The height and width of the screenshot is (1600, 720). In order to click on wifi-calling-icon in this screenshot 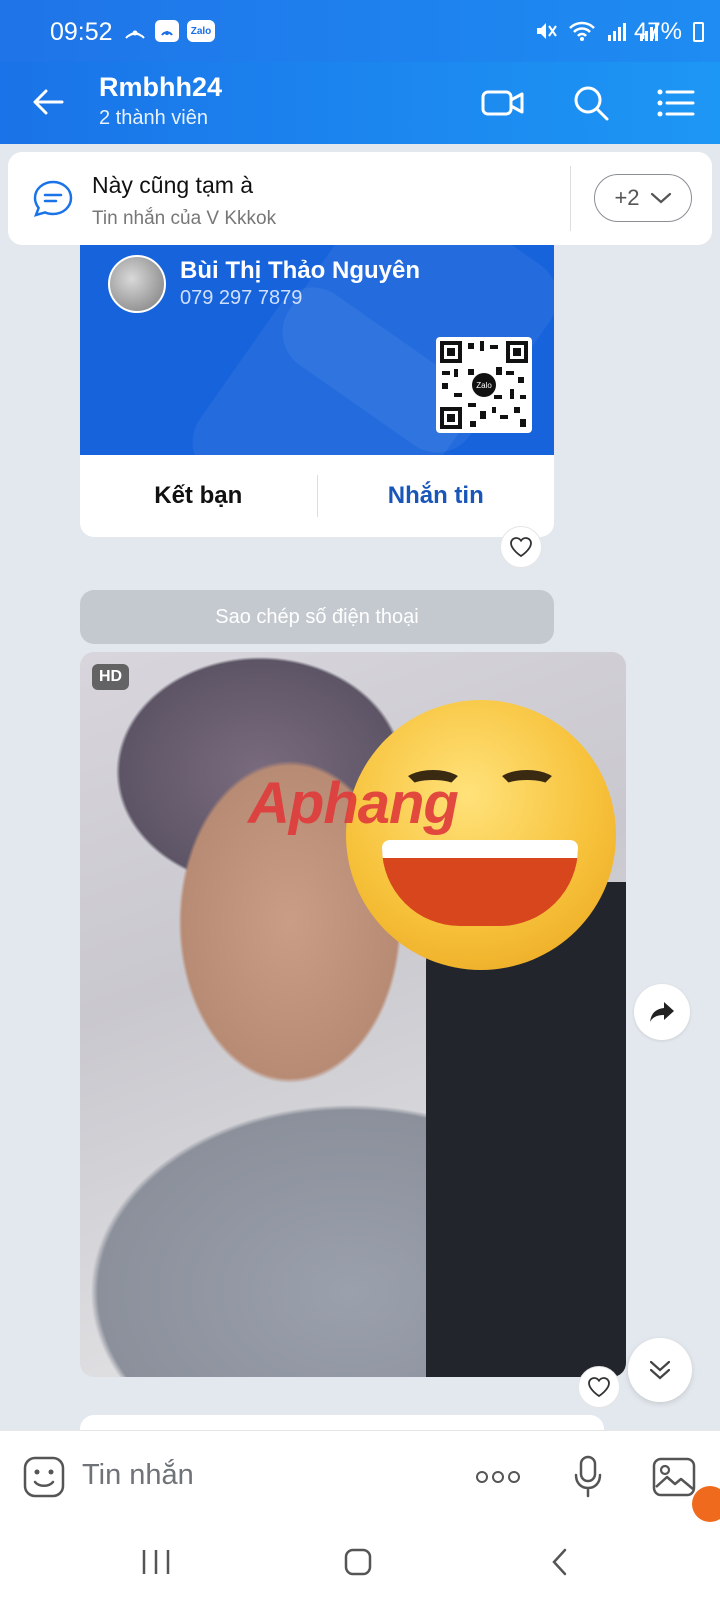, I will do `click(167, 31)`.